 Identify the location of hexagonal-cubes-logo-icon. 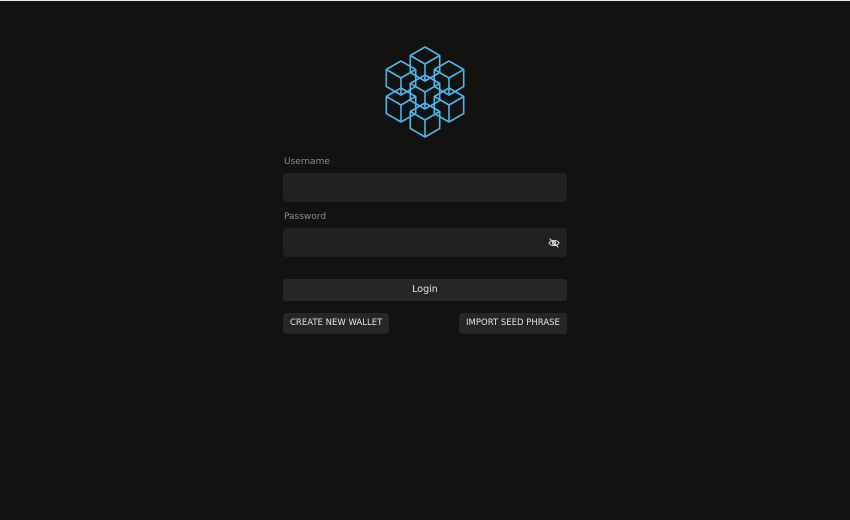
(425, 92).